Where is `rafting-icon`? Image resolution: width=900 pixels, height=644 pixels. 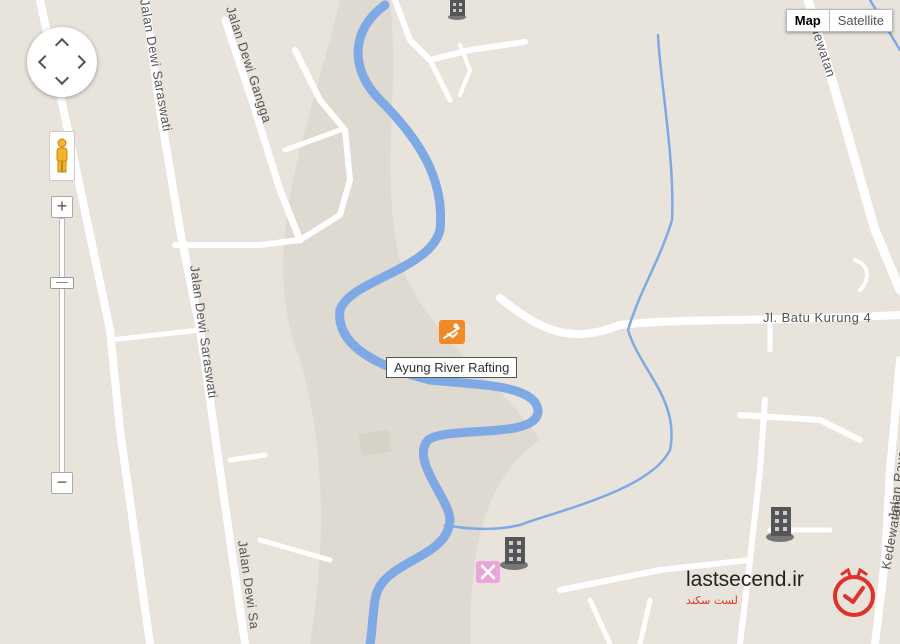 rafting-icon is located at coordinates (452, 332).